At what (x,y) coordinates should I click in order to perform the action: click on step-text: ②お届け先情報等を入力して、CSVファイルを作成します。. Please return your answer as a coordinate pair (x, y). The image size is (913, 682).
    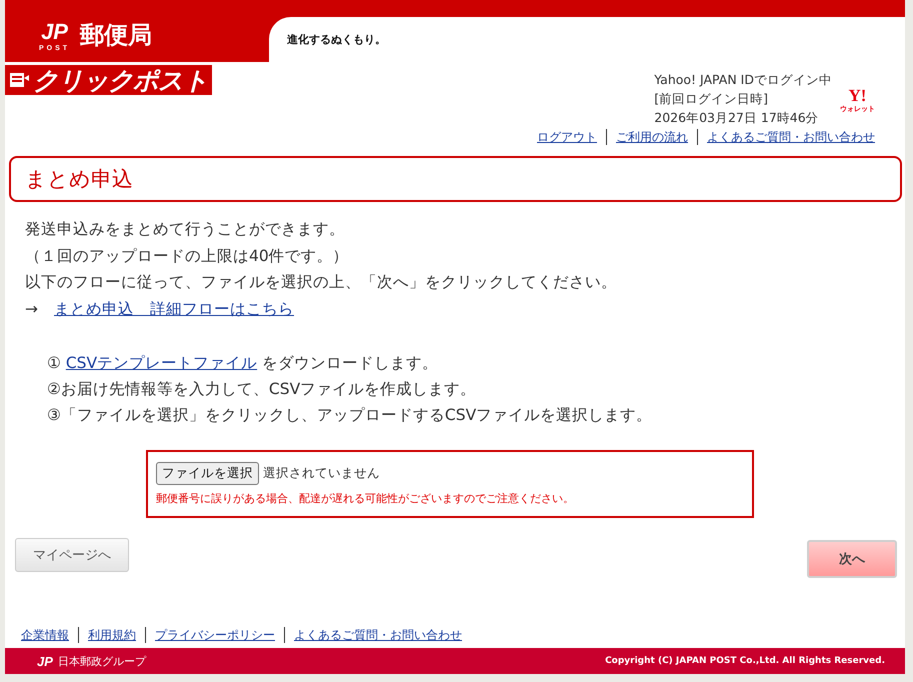
    Looking at the image, I should click on (262, 389).